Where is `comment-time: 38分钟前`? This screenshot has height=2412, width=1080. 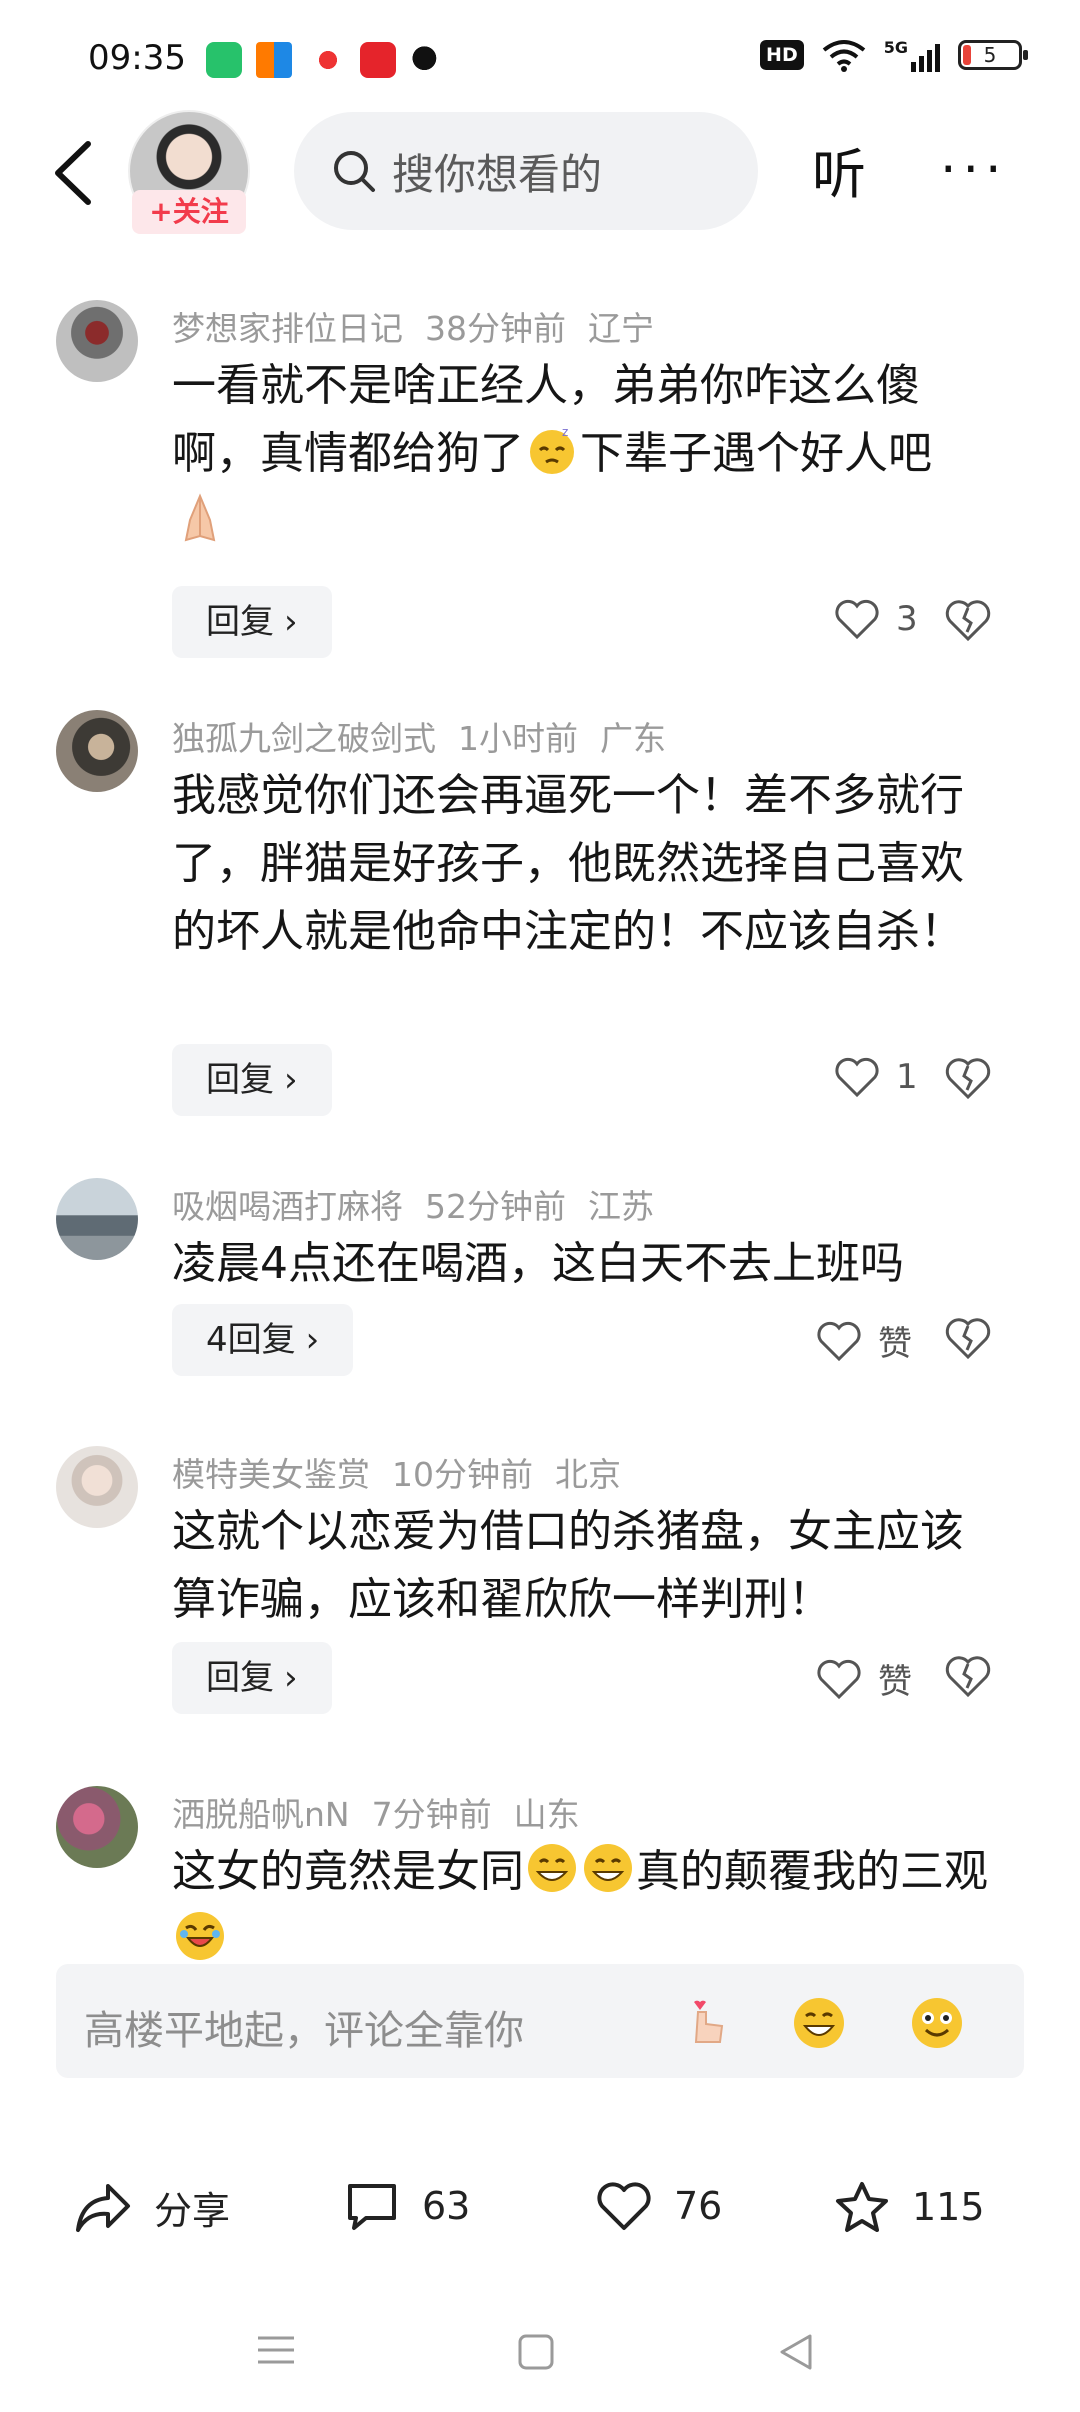
comment-time: 38分钟前 is located at coordinates (495, 328).